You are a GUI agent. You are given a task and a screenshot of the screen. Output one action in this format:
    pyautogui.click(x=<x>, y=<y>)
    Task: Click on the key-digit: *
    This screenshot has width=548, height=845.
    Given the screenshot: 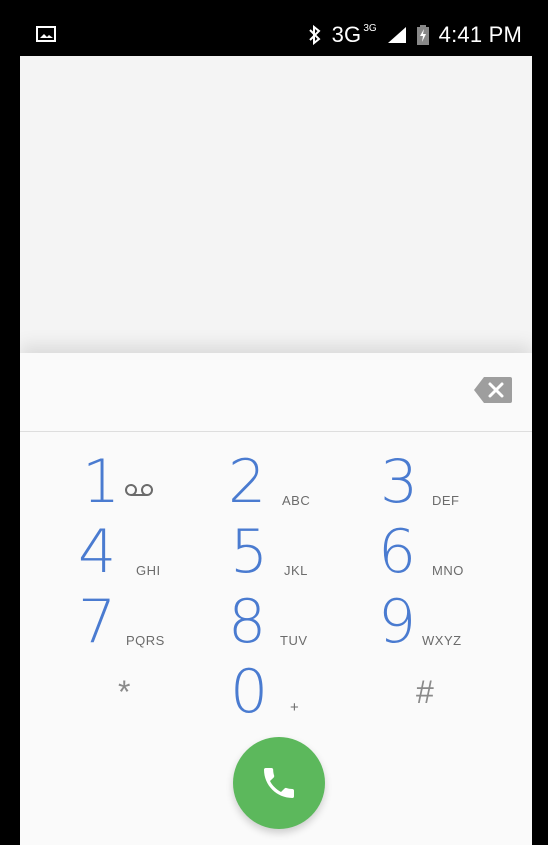 What is the action you would take?
    pyautogui.click(x=124, y=692)
    